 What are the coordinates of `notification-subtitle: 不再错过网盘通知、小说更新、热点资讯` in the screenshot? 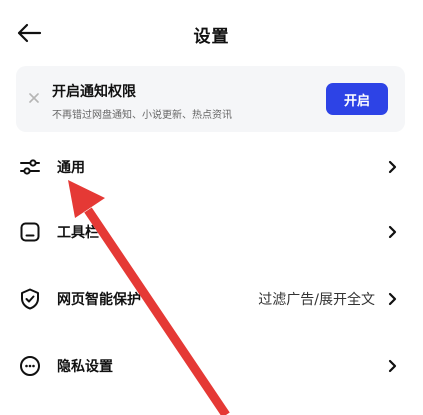 It's located at (142, 115).